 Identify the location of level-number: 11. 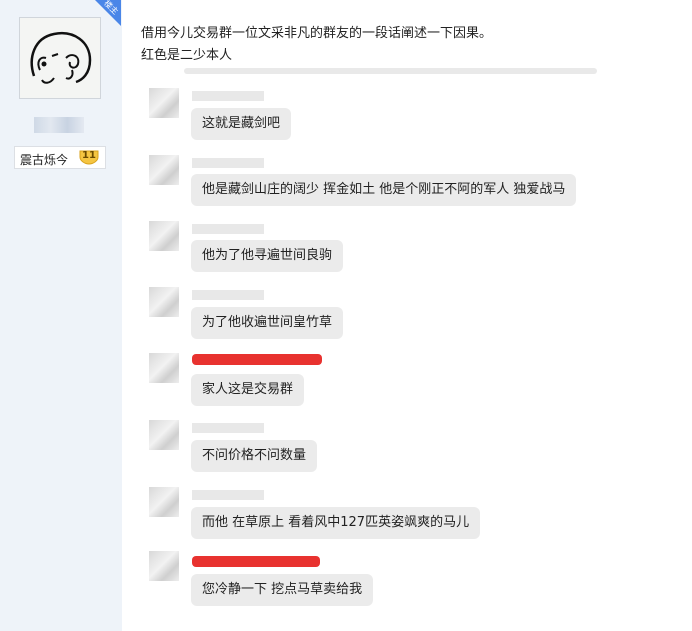
(89, 155).